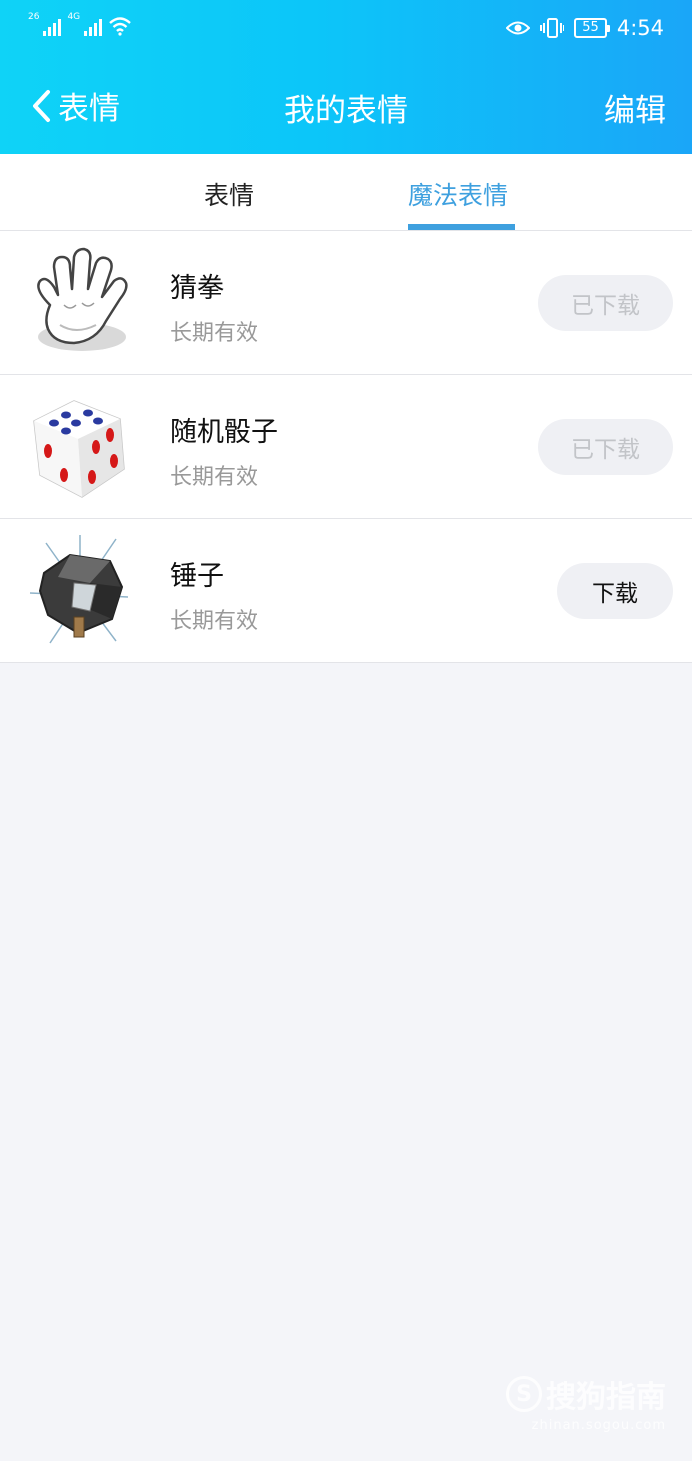 The height and width of the screenshot is (1461, 692). I want to click on wifi-icon, so click(120, 26).